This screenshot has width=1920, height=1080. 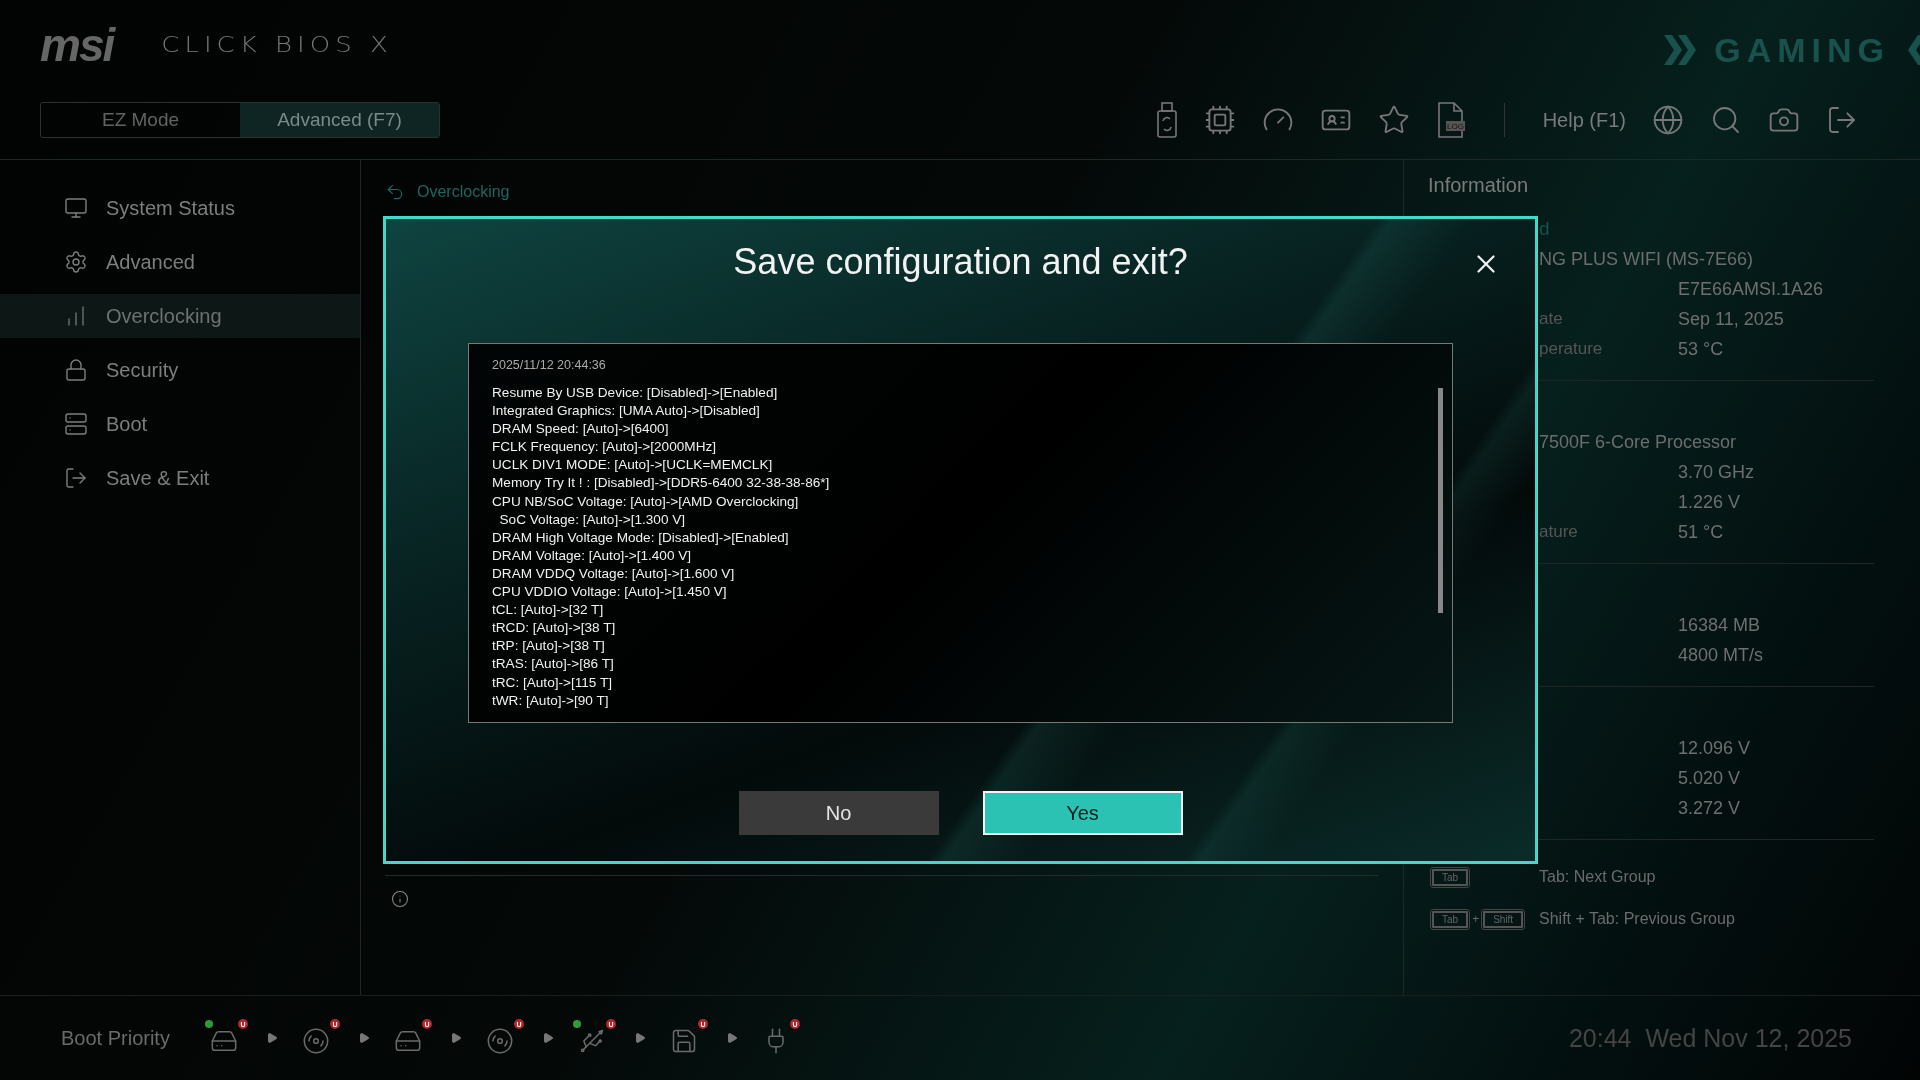 What do you see at coordinates (1668, 120) in the screenshot?
I see `globe-button` at bounding box center [1668, 120].